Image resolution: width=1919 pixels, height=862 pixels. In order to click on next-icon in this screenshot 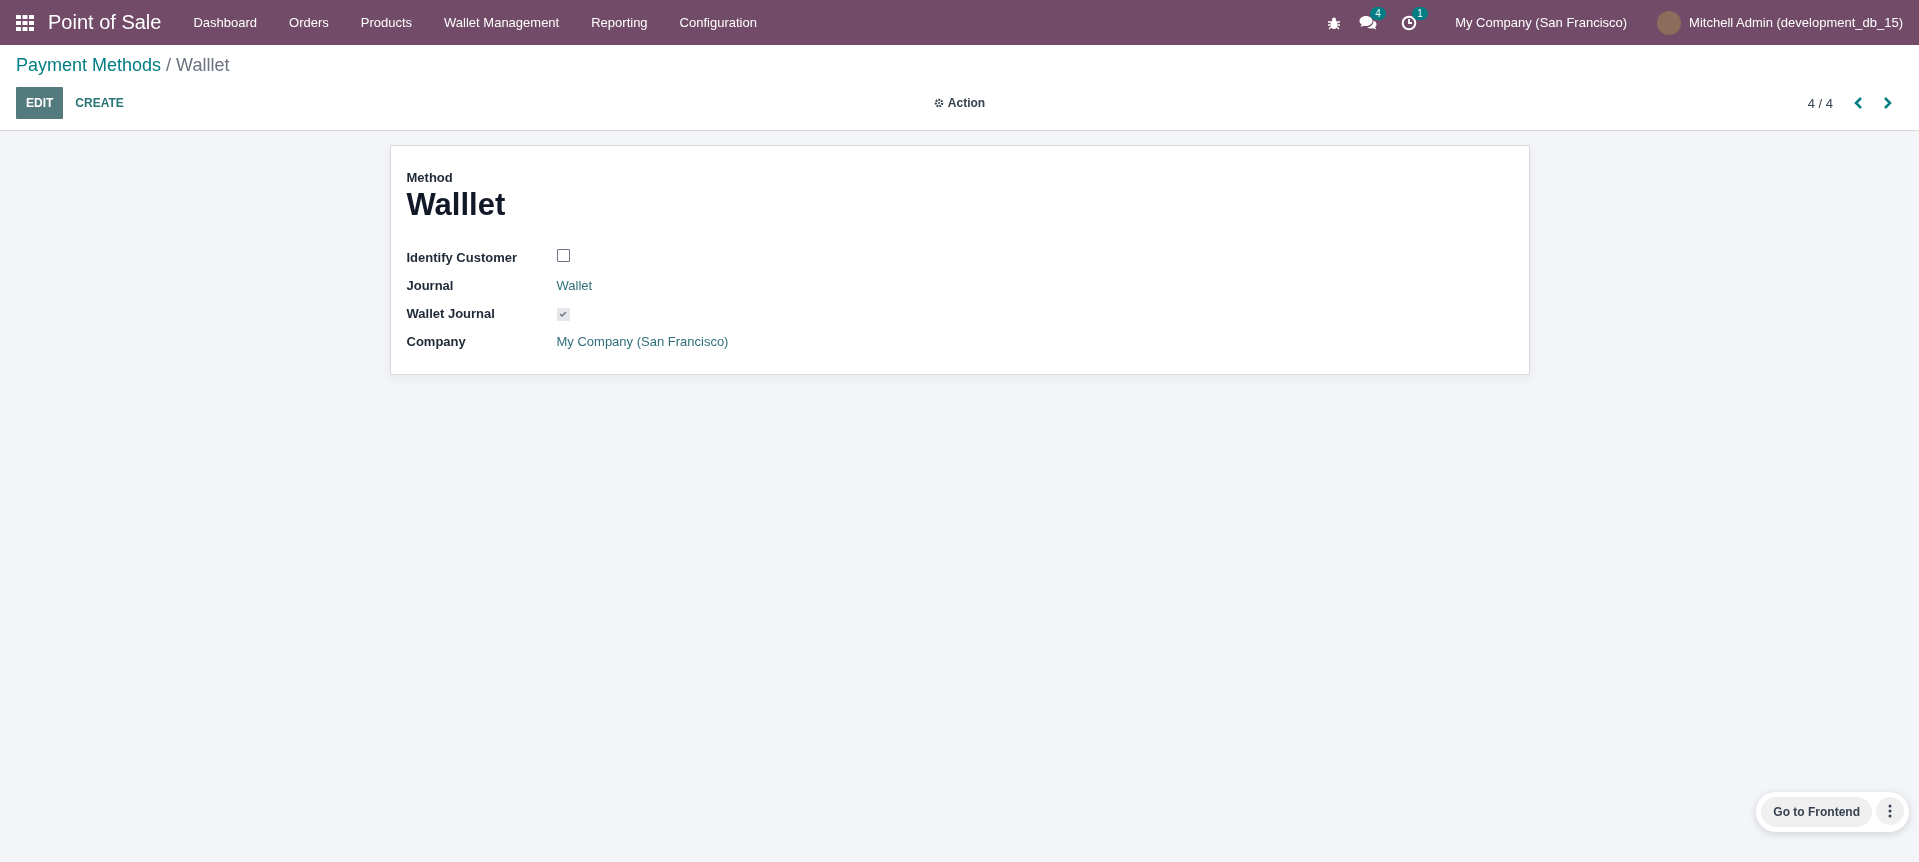, I will do `click(1888, 103)`.